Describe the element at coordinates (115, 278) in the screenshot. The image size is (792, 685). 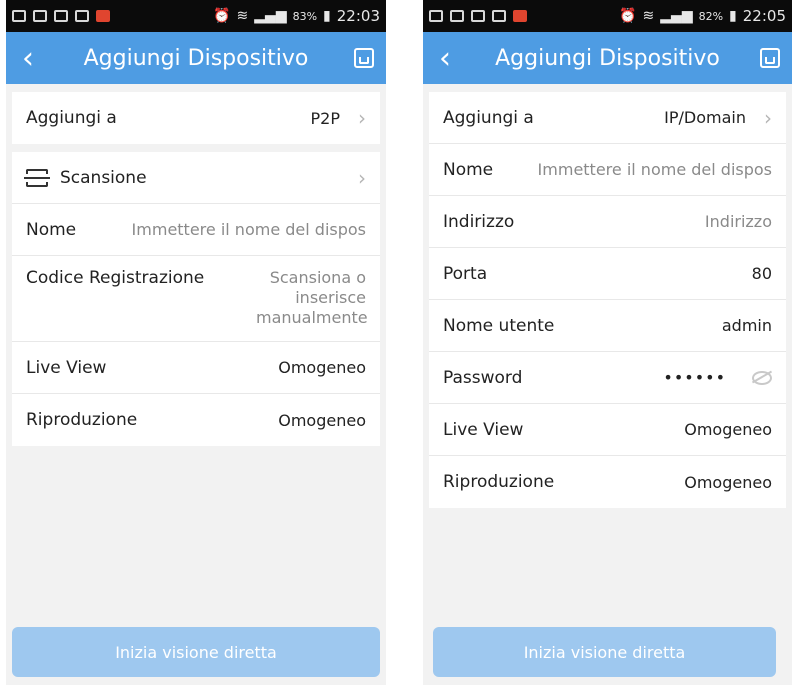
I see `registration-code-label: Codice Registrazione` at that location.